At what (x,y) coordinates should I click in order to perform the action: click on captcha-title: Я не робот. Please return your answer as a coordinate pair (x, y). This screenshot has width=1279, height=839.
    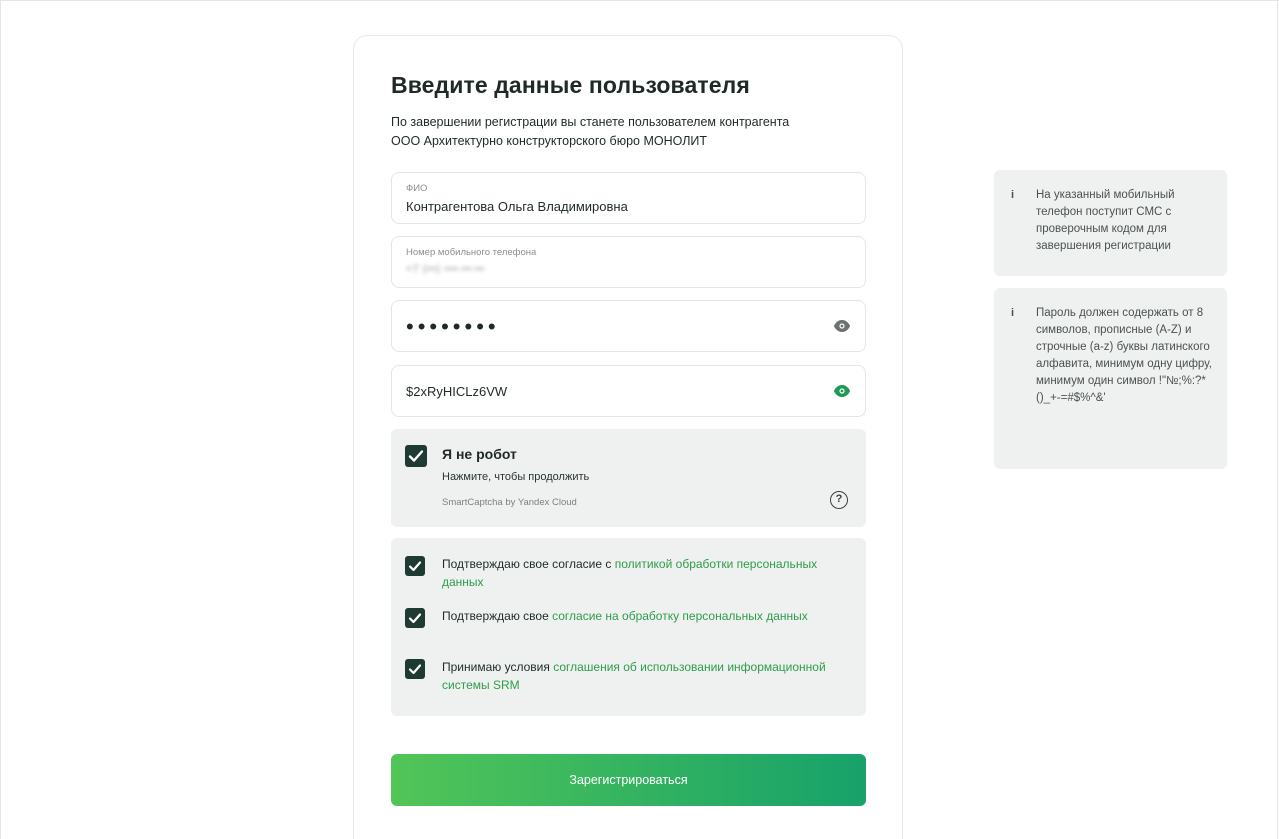
    Looking at the image, I should click on (479, 454).